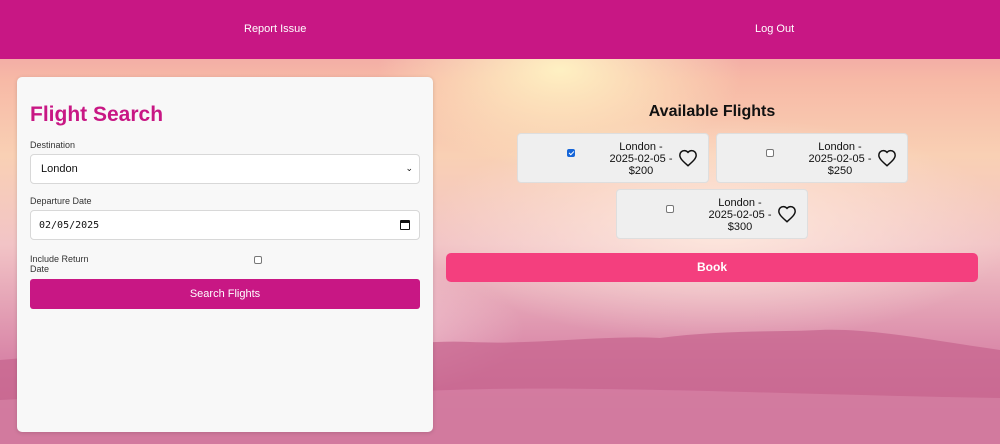 The image size is (1000, 444). I want to click on flight-card: London - 2025-02-05 - $250, so click(812, 158).